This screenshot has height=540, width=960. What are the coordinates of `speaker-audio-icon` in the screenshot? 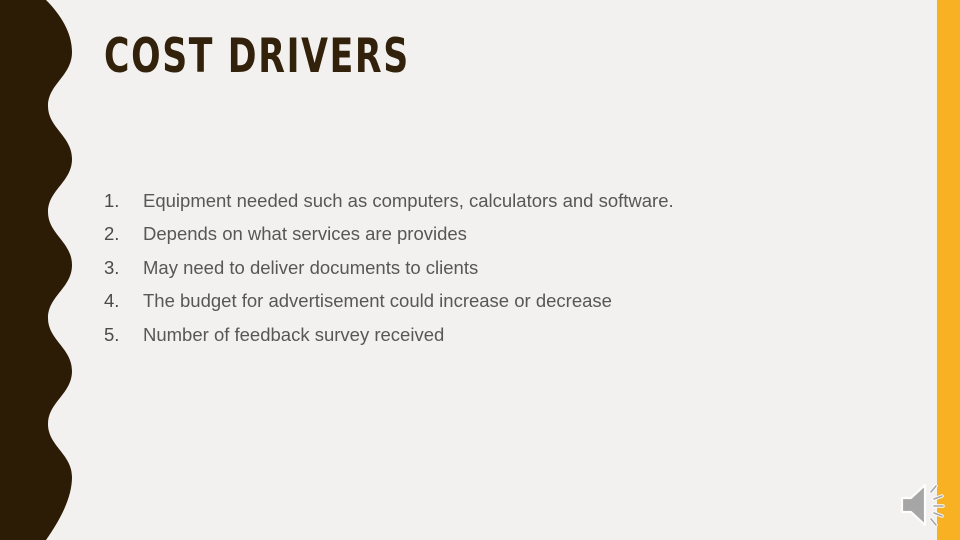 It's located at (925, 505).